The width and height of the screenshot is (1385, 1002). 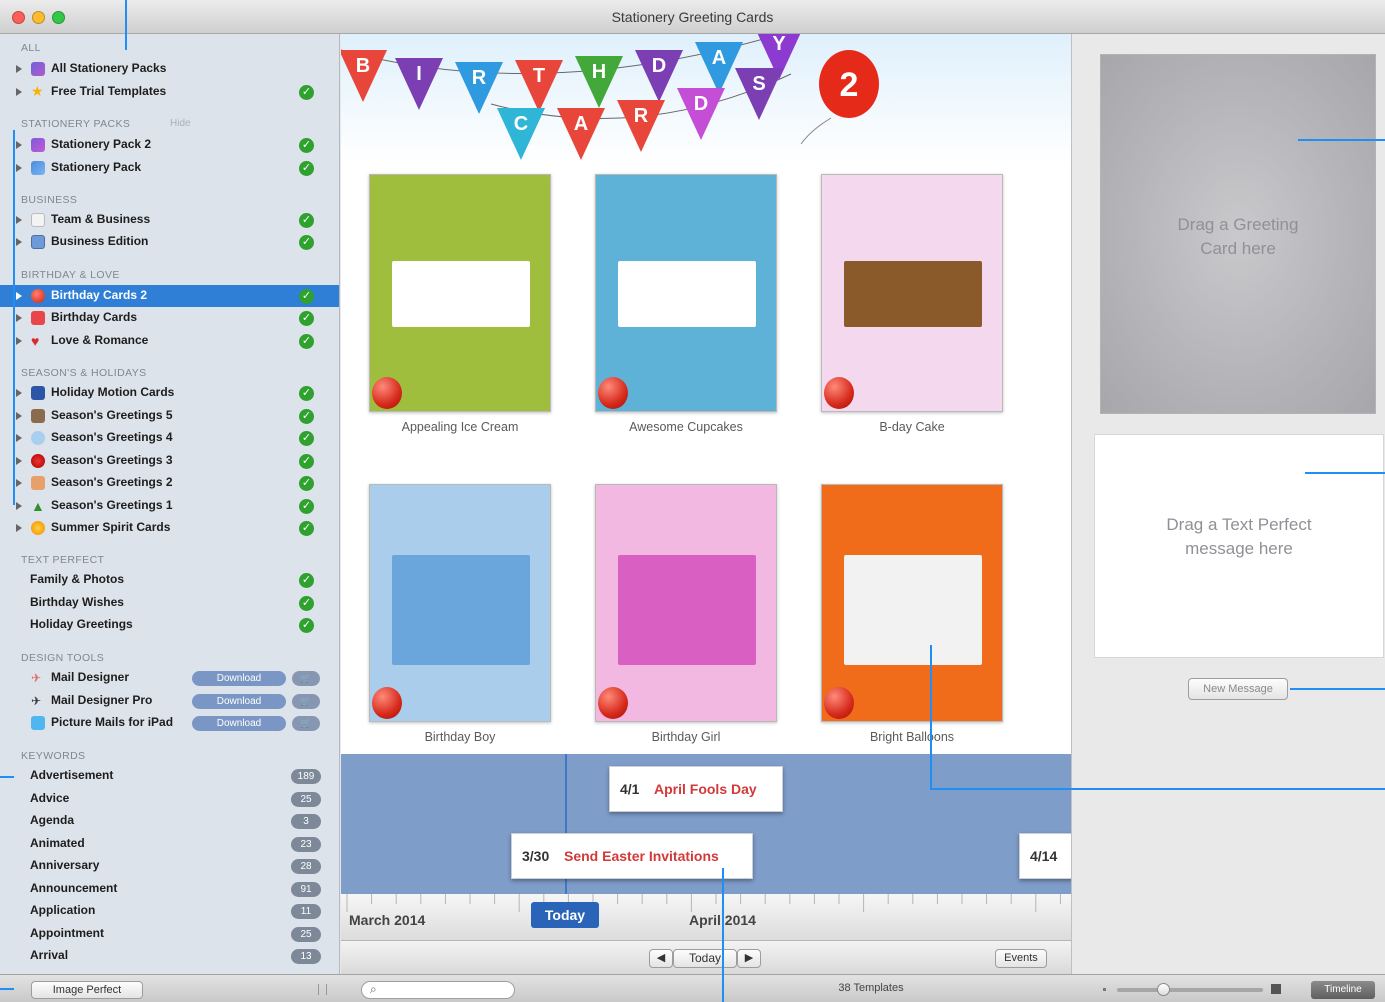 What do you see at coordinates (169, 483) in the screenshot?
I see `sidebar-item-seasons-greetings-2: Season's Greetings 2 ✓` at bounding box center [169, 483].